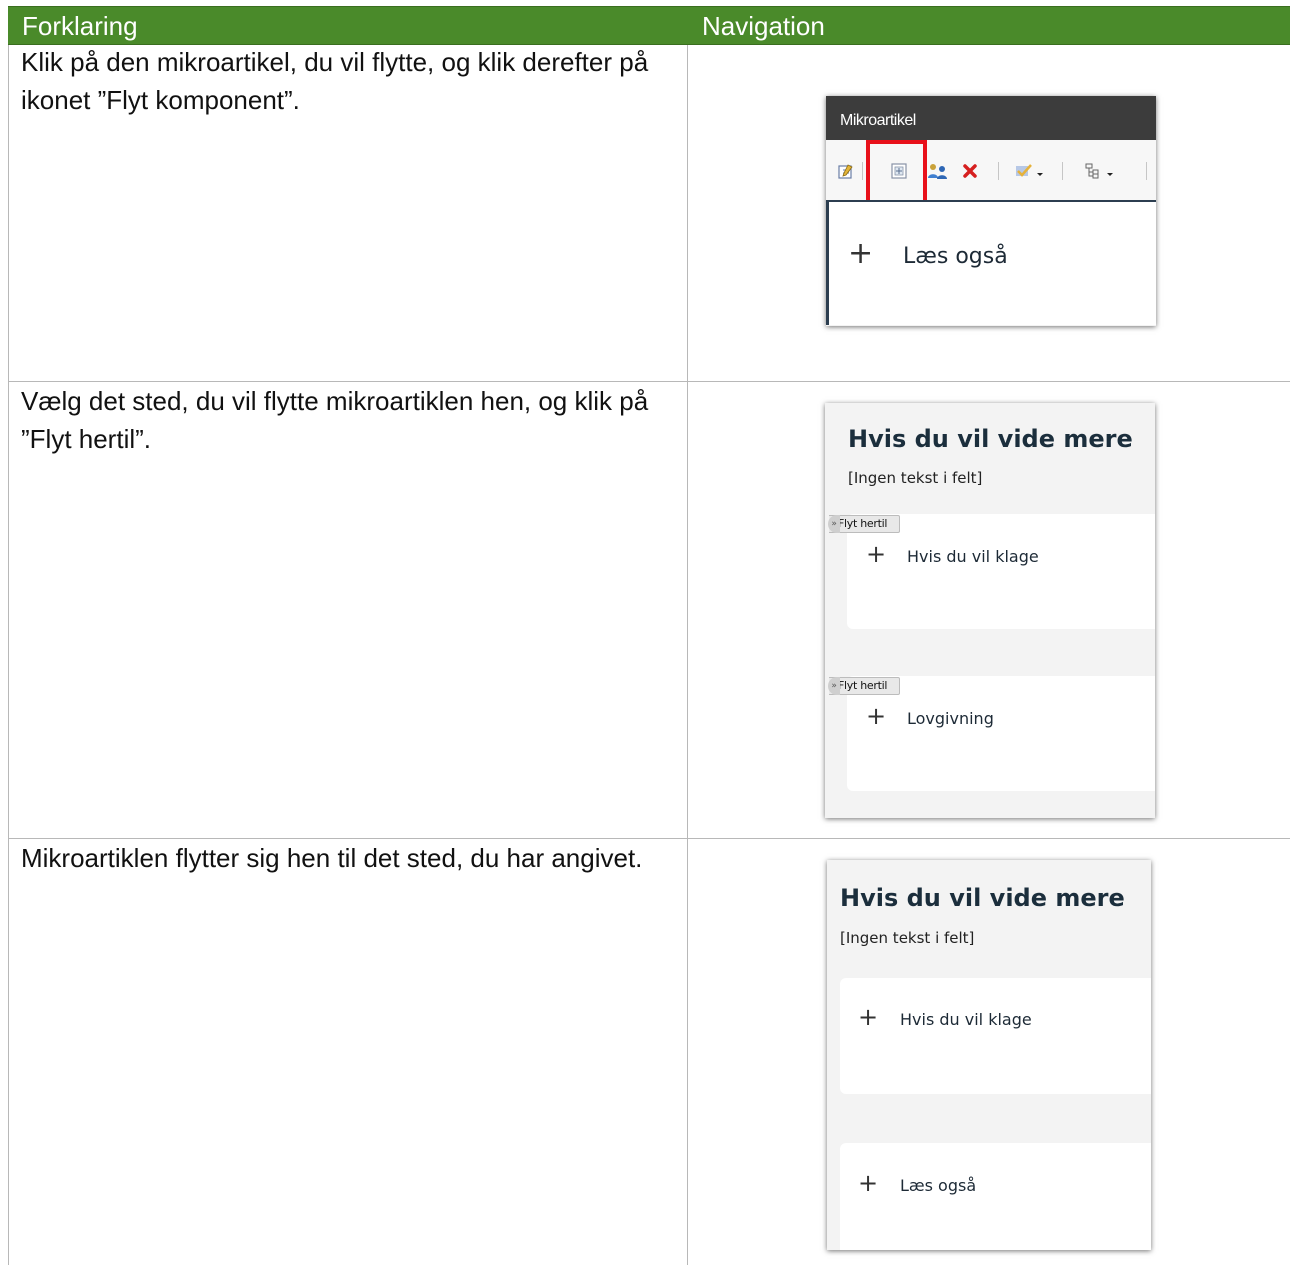 This screenshot has width=1290, height=1265. I want to click on screenshot-microarticle-toolbar: Mikroartikel + Læs også, so click(991, 211).